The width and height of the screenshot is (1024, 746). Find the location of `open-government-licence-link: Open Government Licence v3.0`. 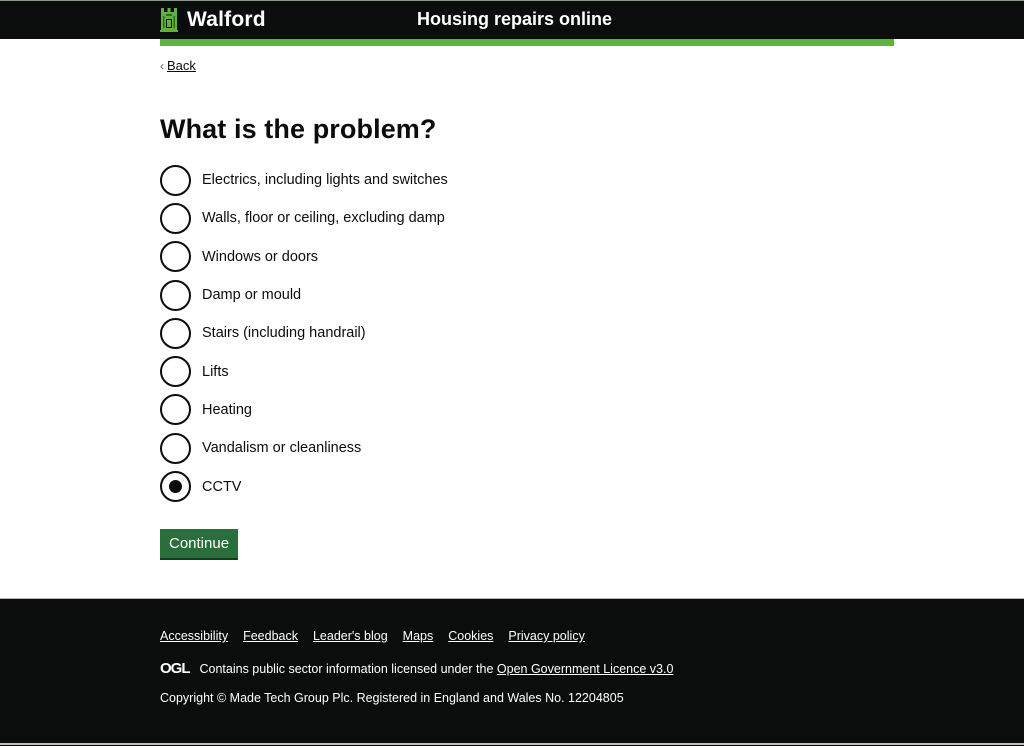

open-government-licence-link: Open Government Licence v3.0 is located at coordinates (585, 669).